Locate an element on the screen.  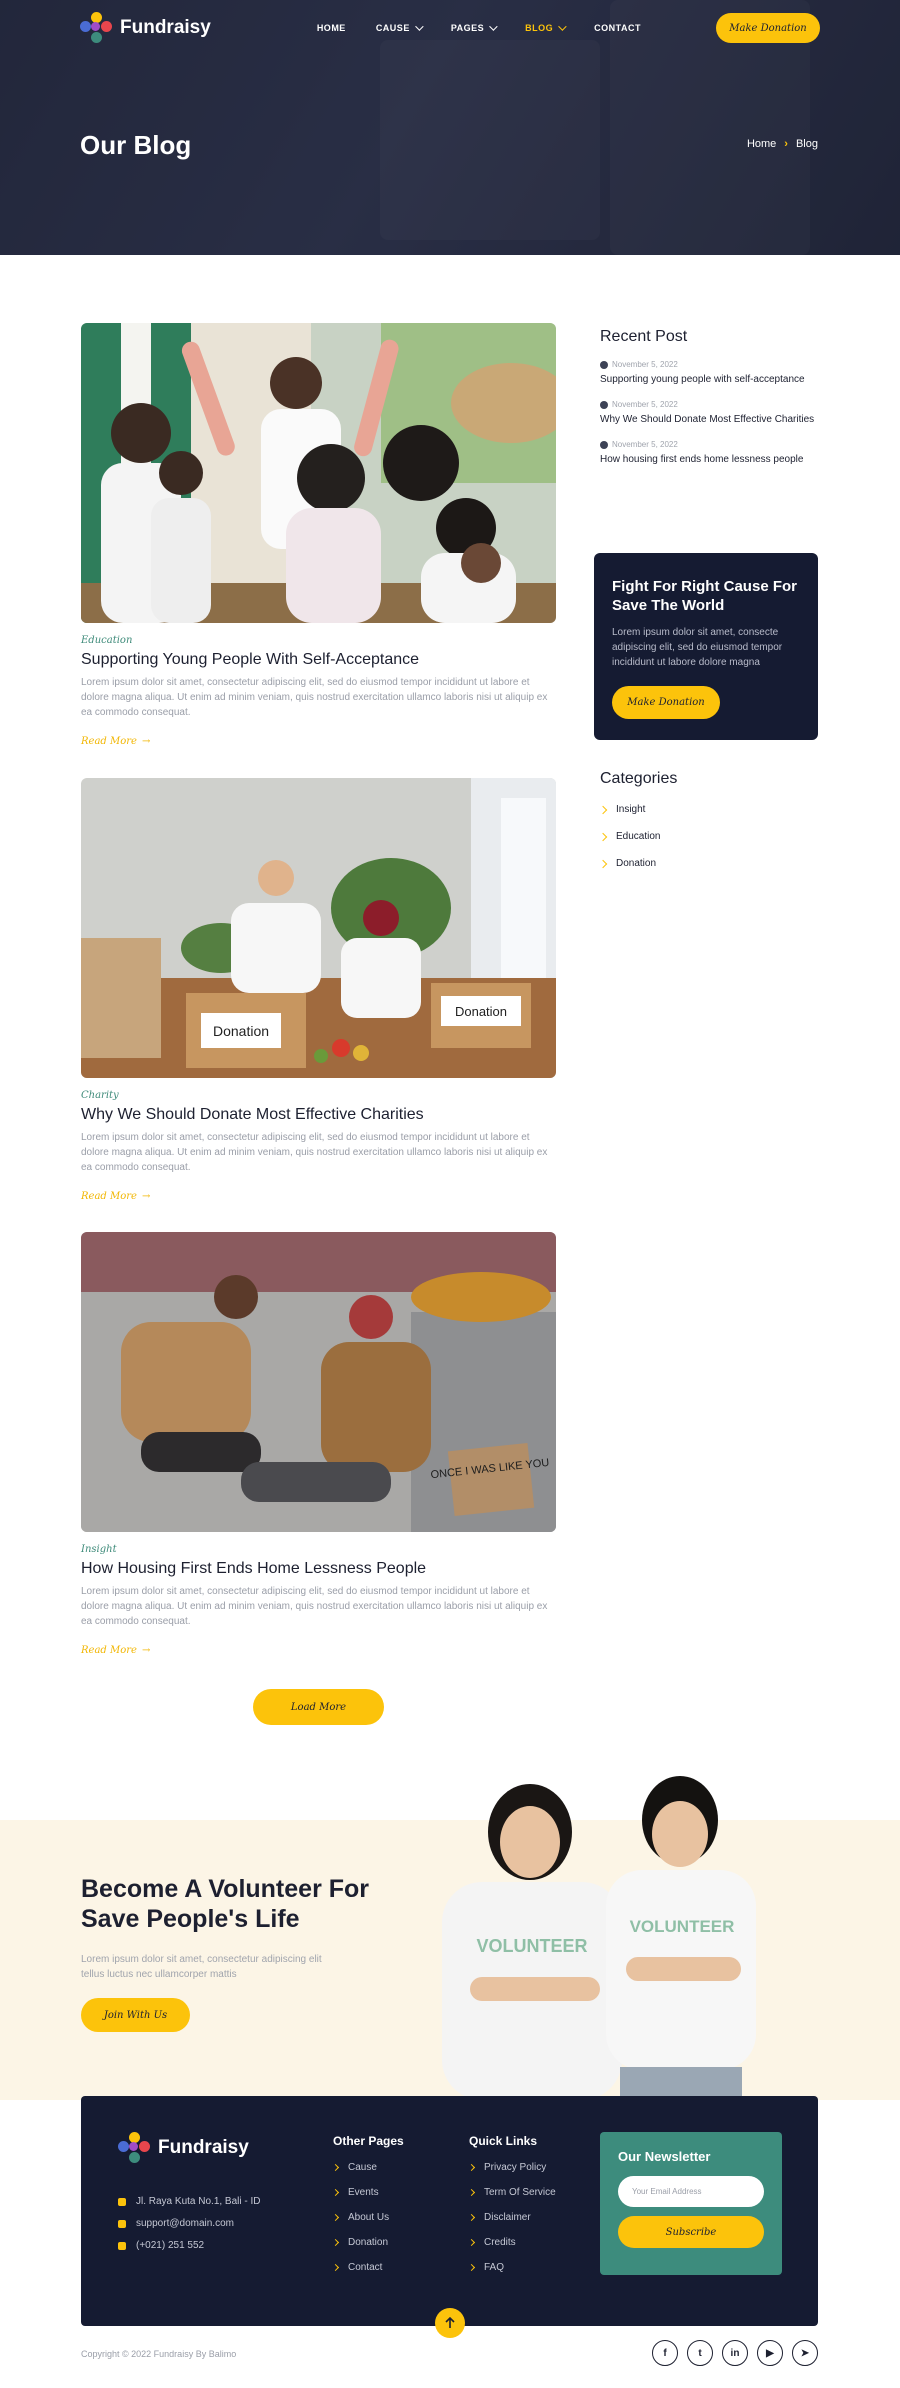
site-logo: Fundraisy is located at coordinates (145, 28).